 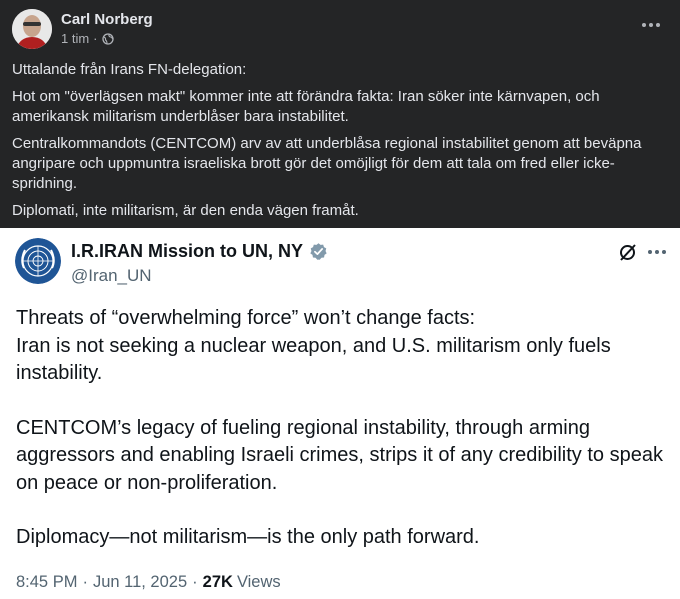 I want to click on post-time: 1 tim, so click(x=75, y=38).